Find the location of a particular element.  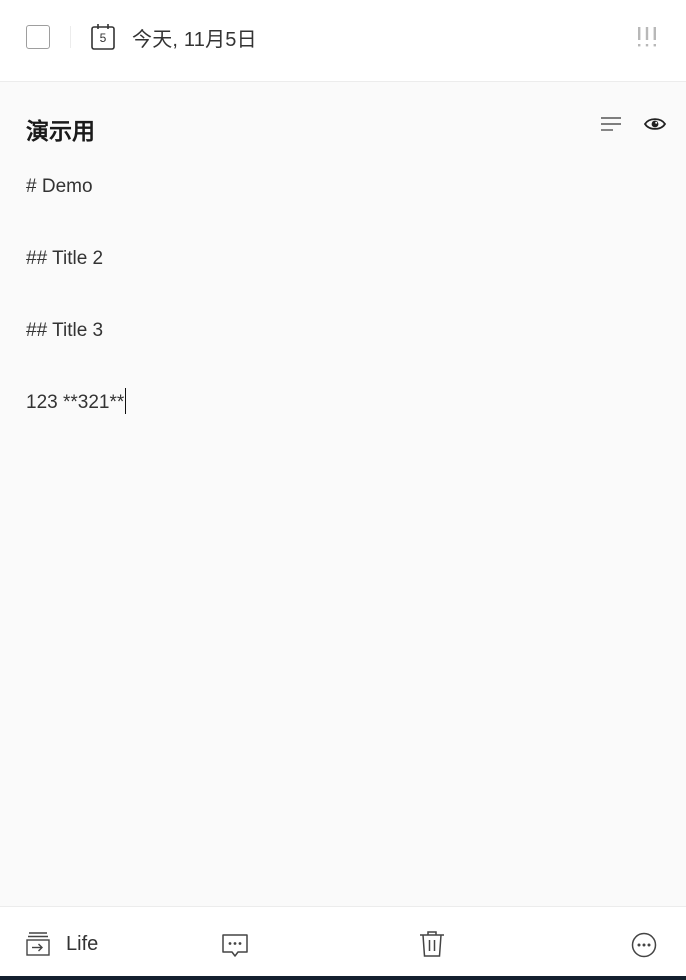

task-complete-checkbox is located at coordinates (38, 37).